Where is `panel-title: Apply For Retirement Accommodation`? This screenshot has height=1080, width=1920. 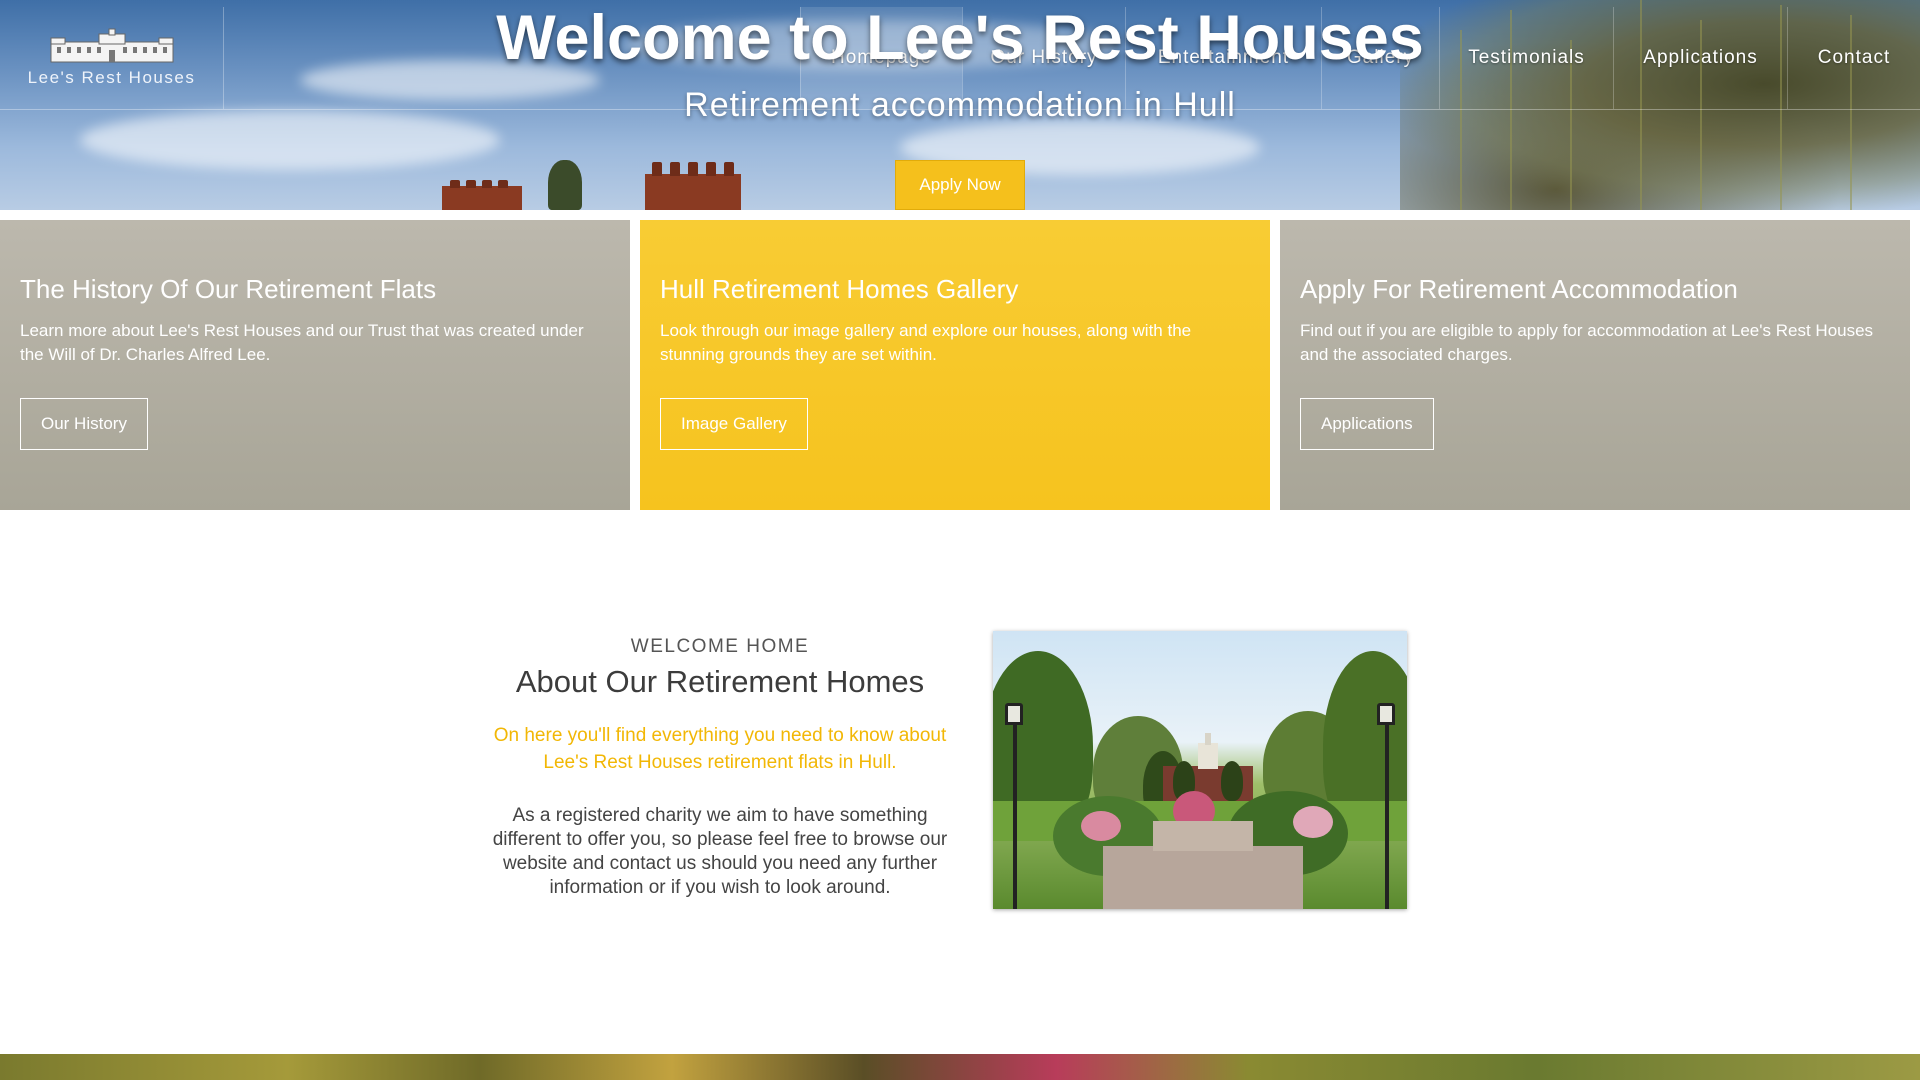 panel-title: Apply For Retirement Accommodation is located at coordinates (1519, 289).